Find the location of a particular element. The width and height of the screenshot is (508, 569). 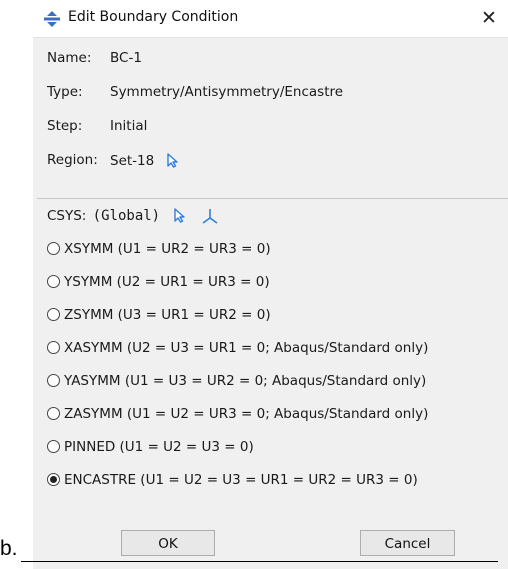

title-bar: Edit Boundary Condition ✕ is located at coordinates (270, 19).